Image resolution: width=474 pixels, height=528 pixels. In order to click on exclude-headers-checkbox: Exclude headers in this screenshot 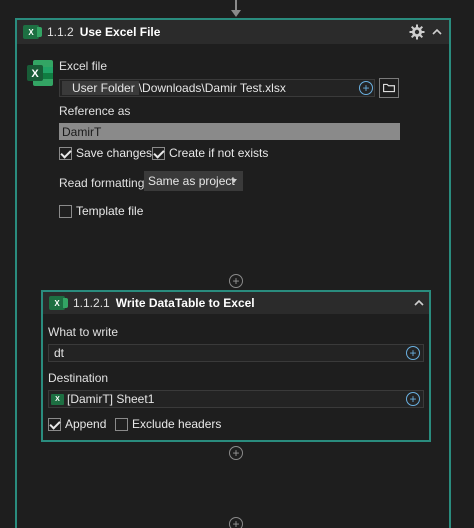, I will do `click(168, 424)`.